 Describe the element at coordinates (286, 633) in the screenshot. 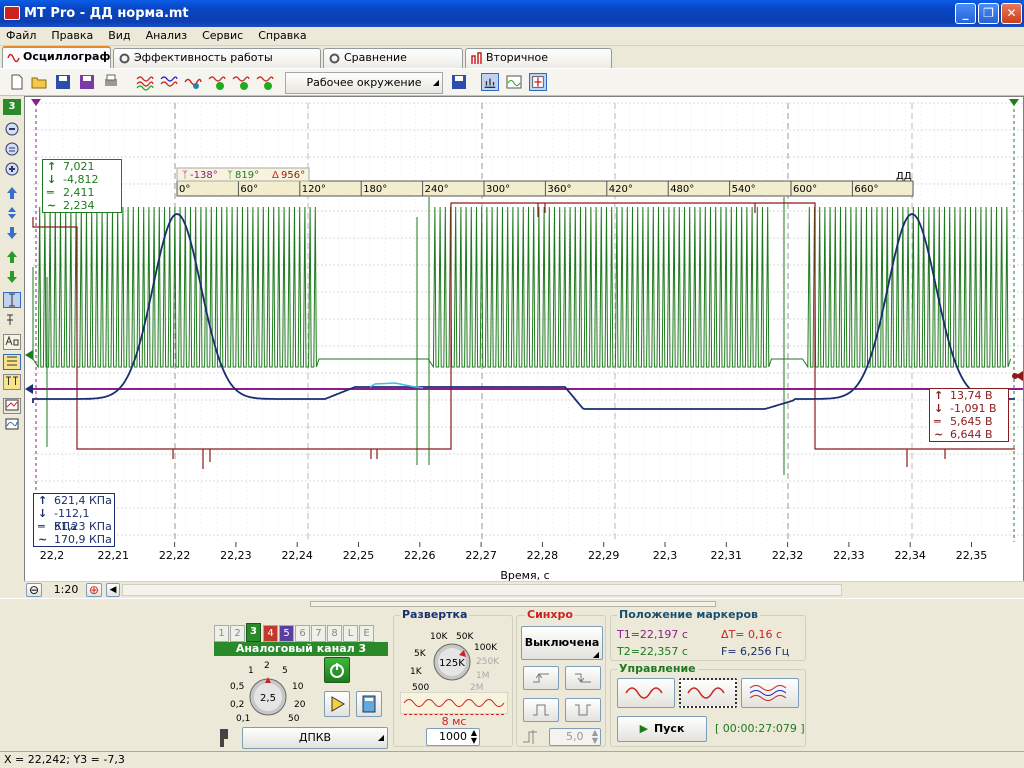

I see `channel-btn-5: 5` at that location.